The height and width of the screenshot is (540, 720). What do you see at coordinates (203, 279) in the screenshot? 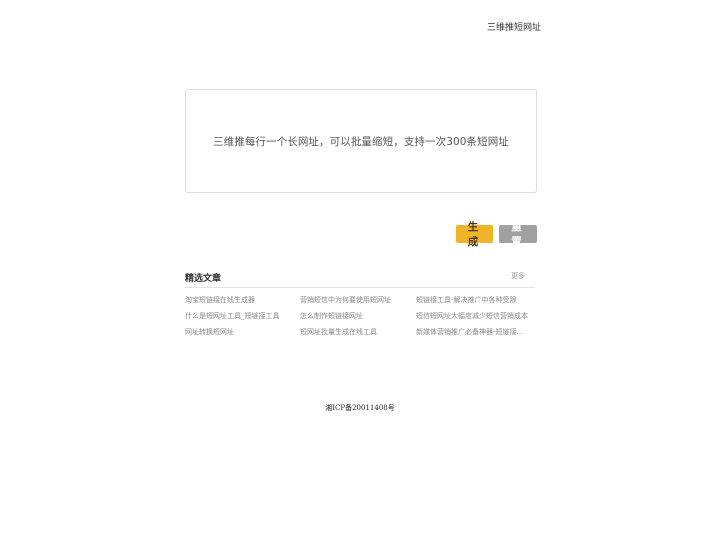
I see `featured-articles-title: 精选文章` at bounding box center [203, 279].